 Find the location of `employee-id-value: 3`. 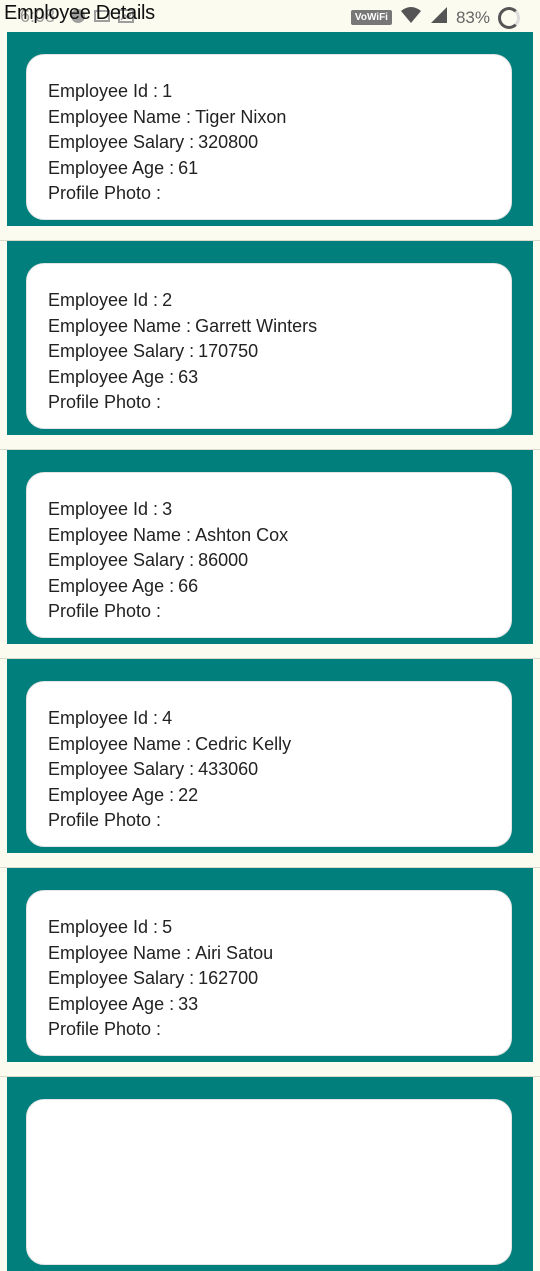

employee-id-value: 3 is located at coordinates (167, 509).